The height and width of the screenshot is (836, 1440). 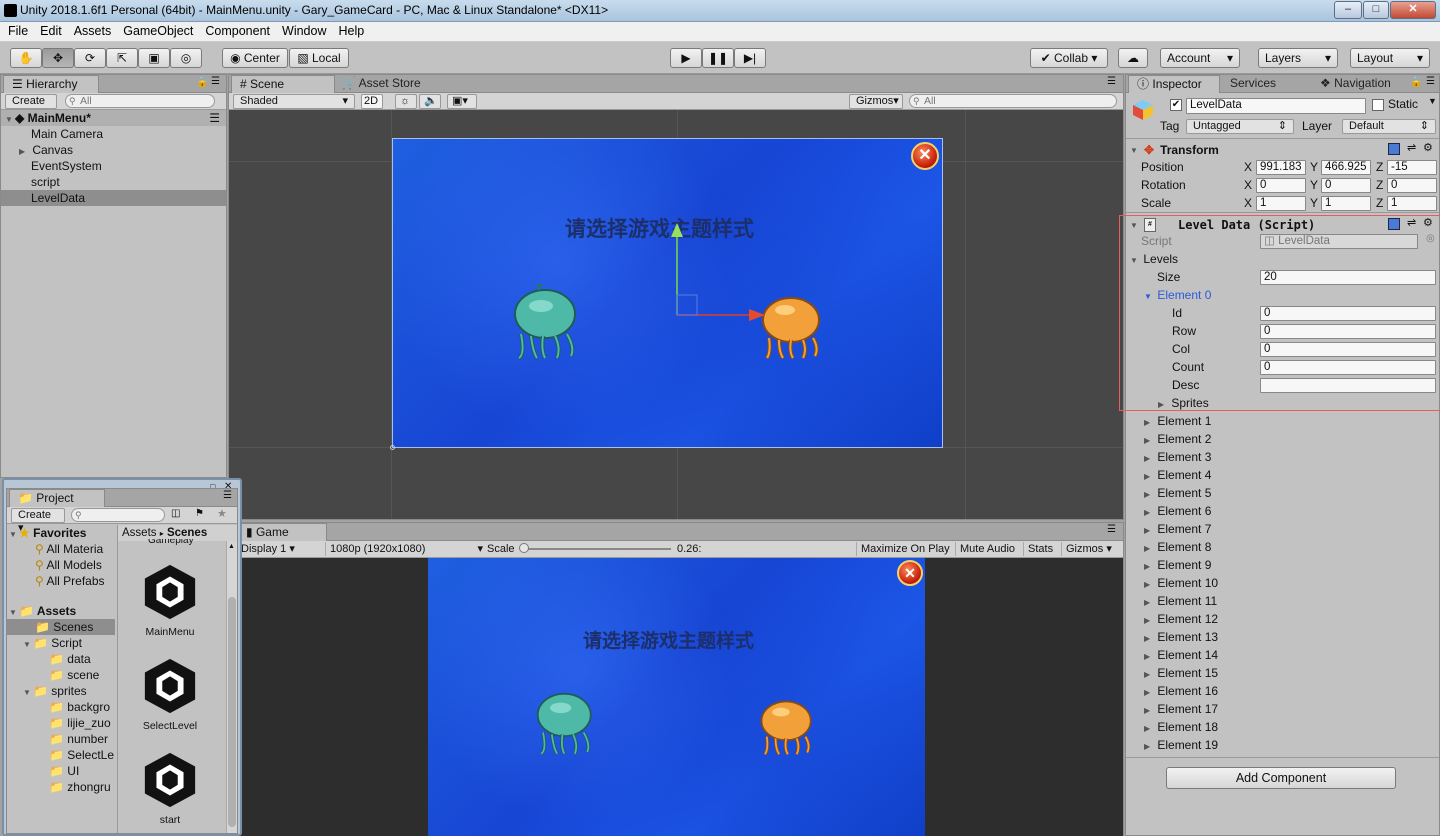 What do you see at coordinates (719, 271) in the screenshot?
I see `move-gizmo` at bounding box center [719, 271].